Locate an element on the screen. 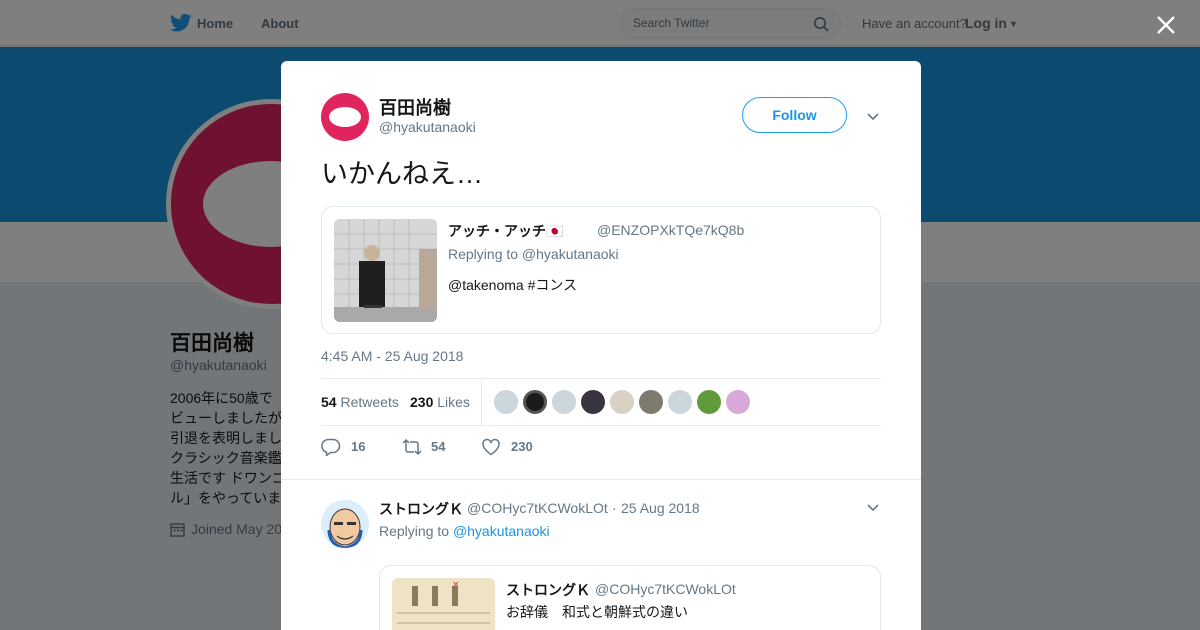 The image size is (1200, 630). quoted-tweet-image is located at coordinates (385, 270).